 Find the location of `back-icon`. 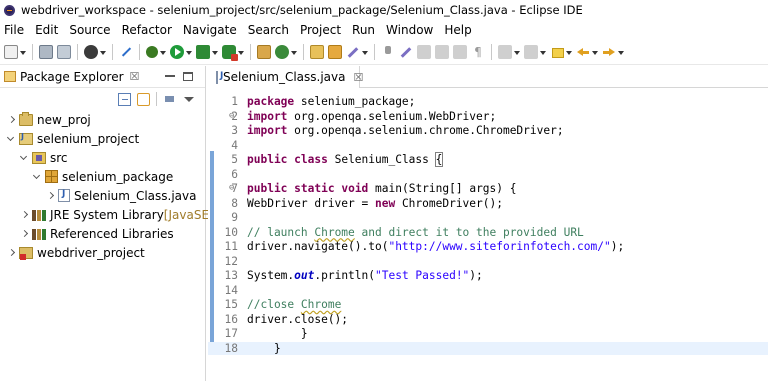

back-icon is located at coordinates (583, 52).